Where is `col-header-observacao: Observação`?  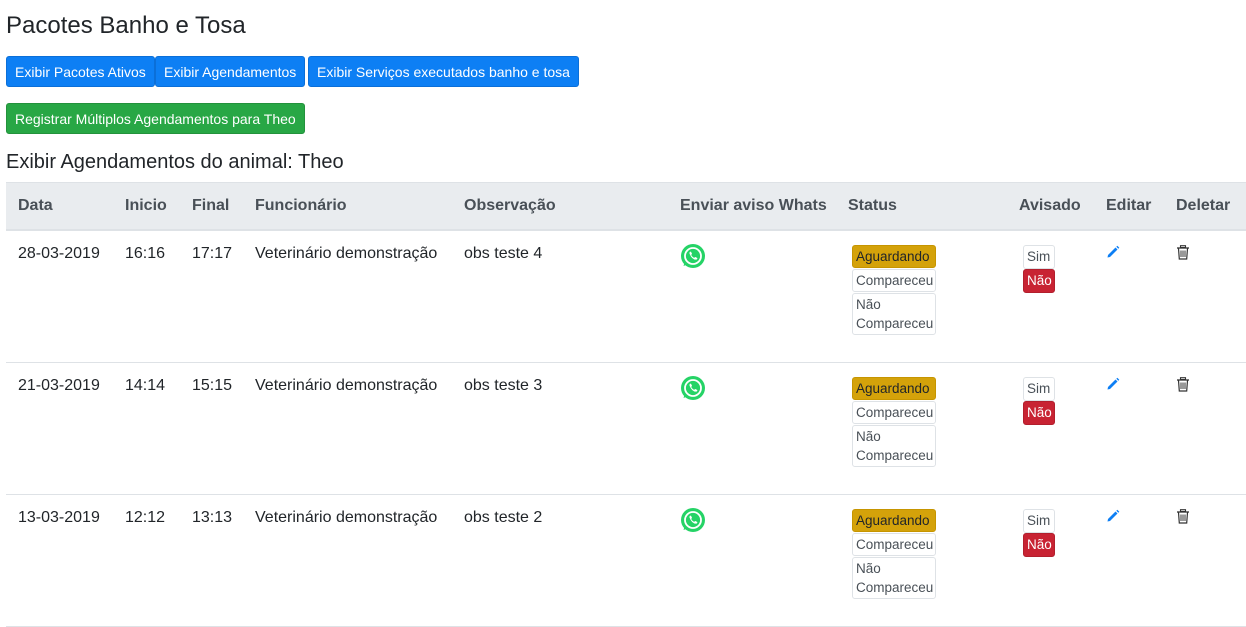 col-header-observacao: Observação is located at coordinates (560, 206).